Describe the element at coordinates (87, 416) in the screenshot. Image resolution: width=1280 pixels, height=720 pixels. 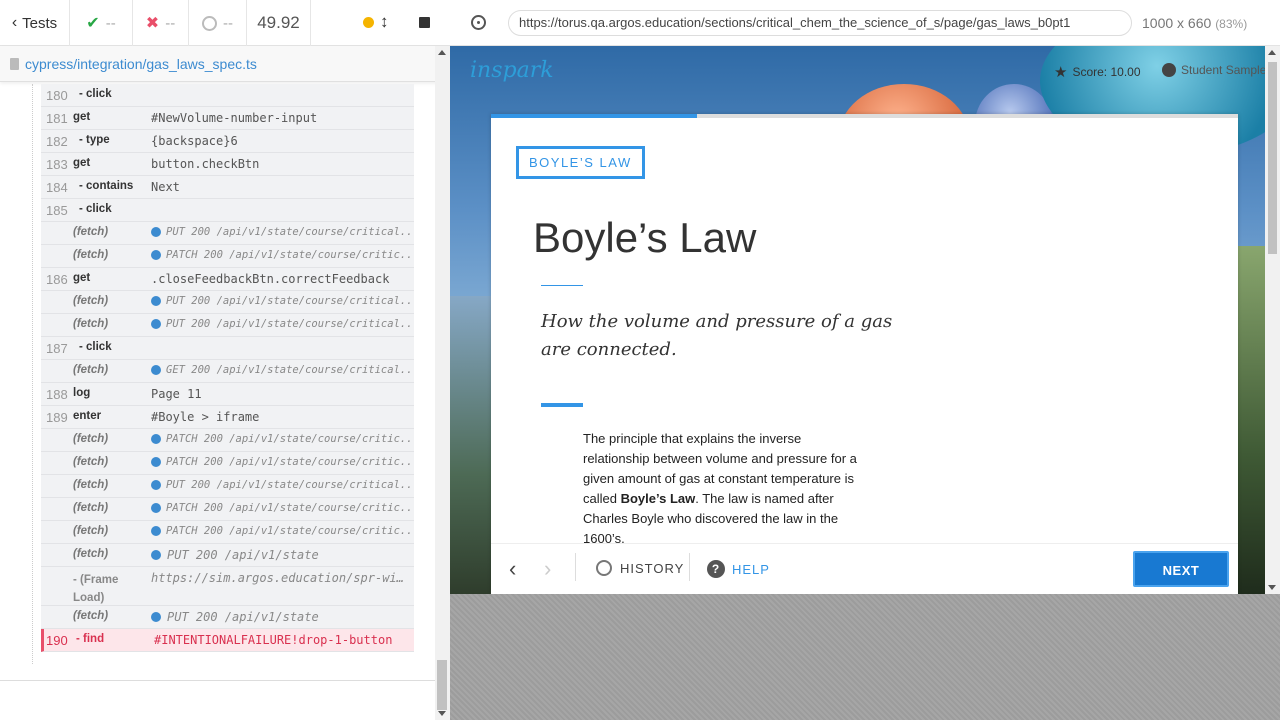
I see `command-name: enter` at that location.